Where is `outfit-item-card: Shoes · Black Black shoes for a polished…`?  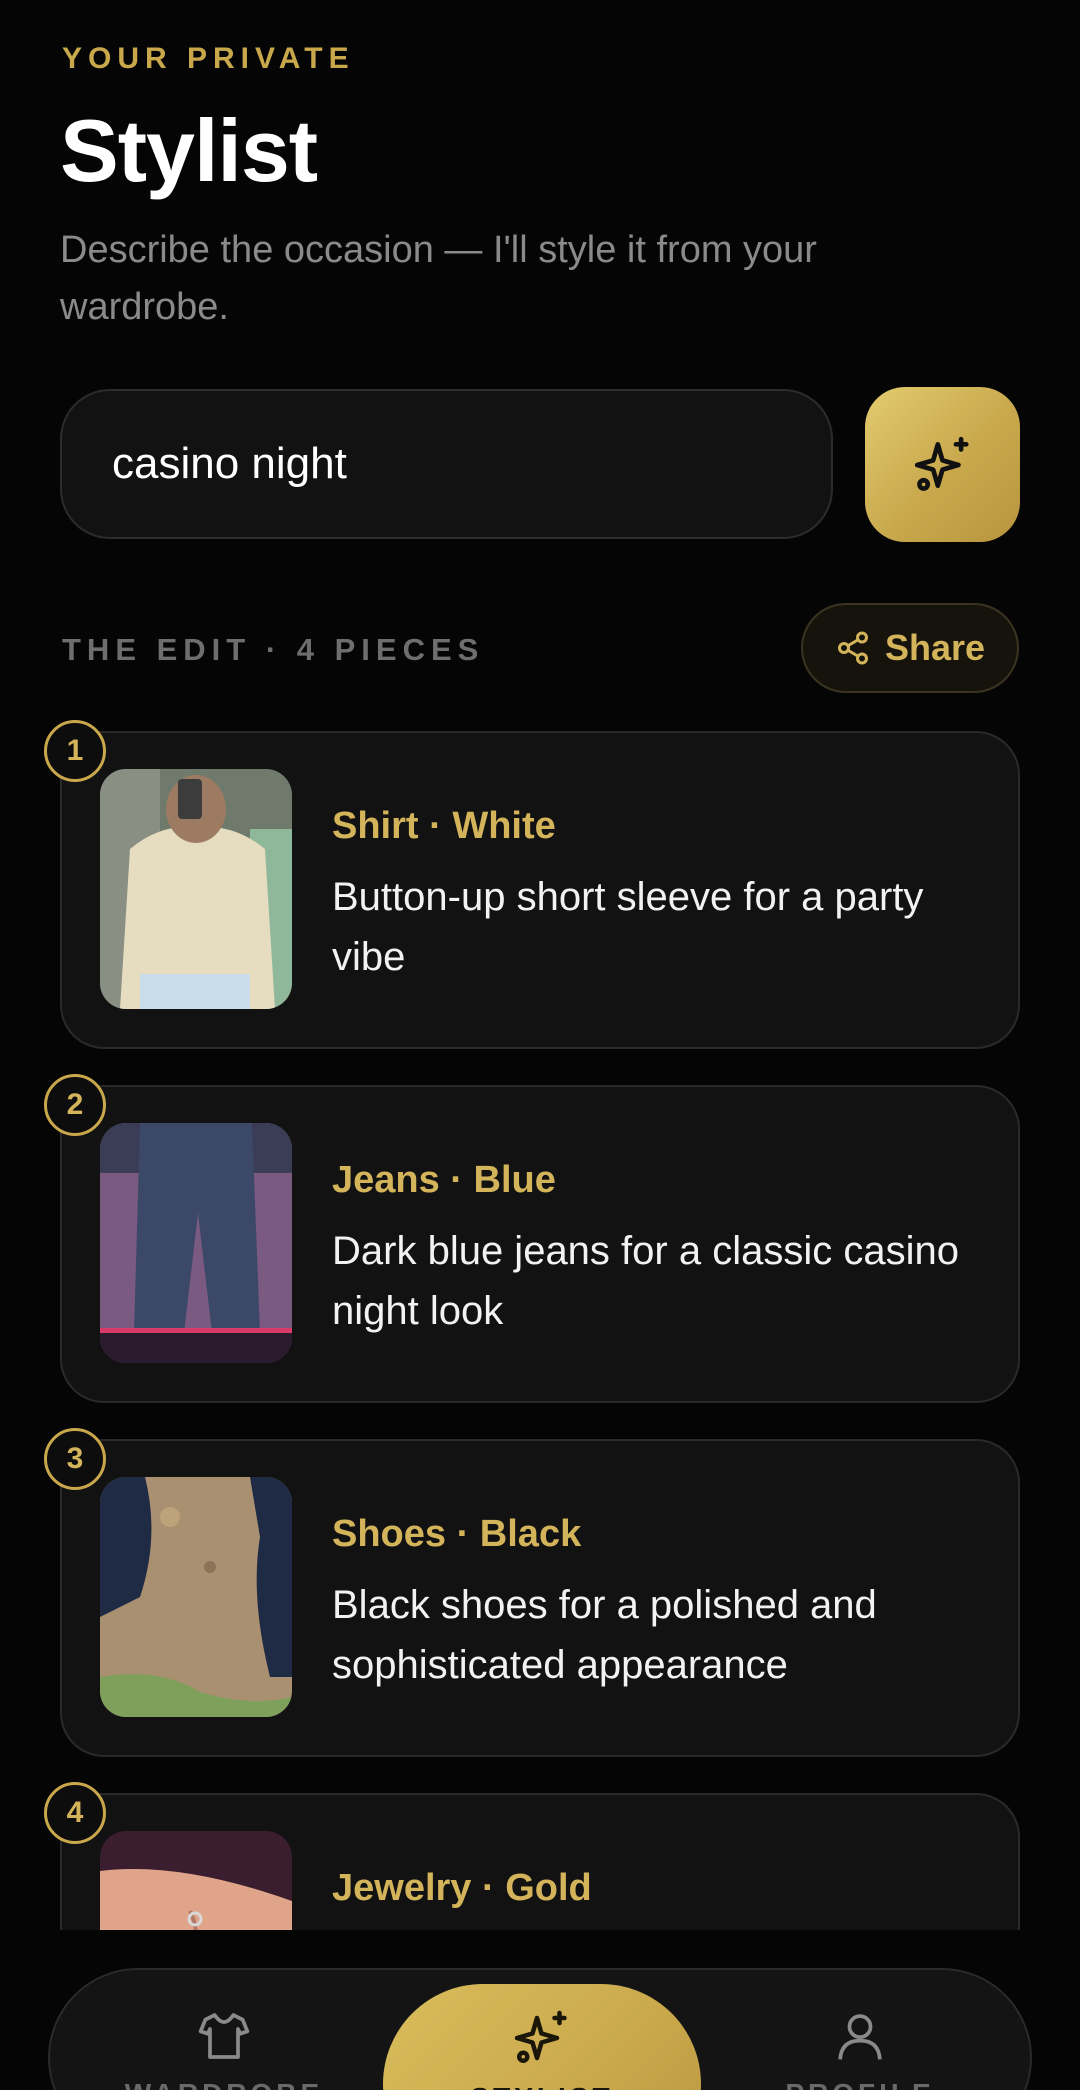
outfit-item-card: Shoes · Black Black shoes for a polished… is located at coordinates (540, 1598).